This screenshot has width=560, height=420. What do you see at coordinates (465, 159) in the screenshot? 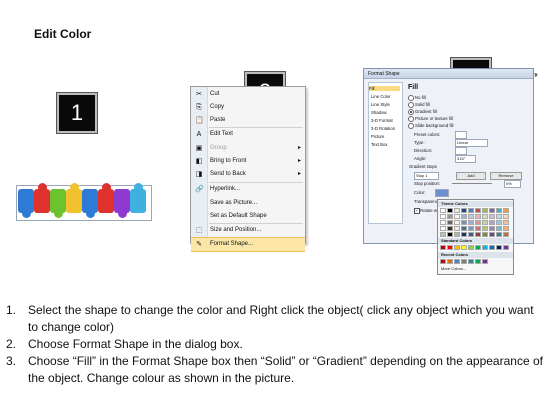
I see `angle-input: 315°` at bounding box center [465, 159].